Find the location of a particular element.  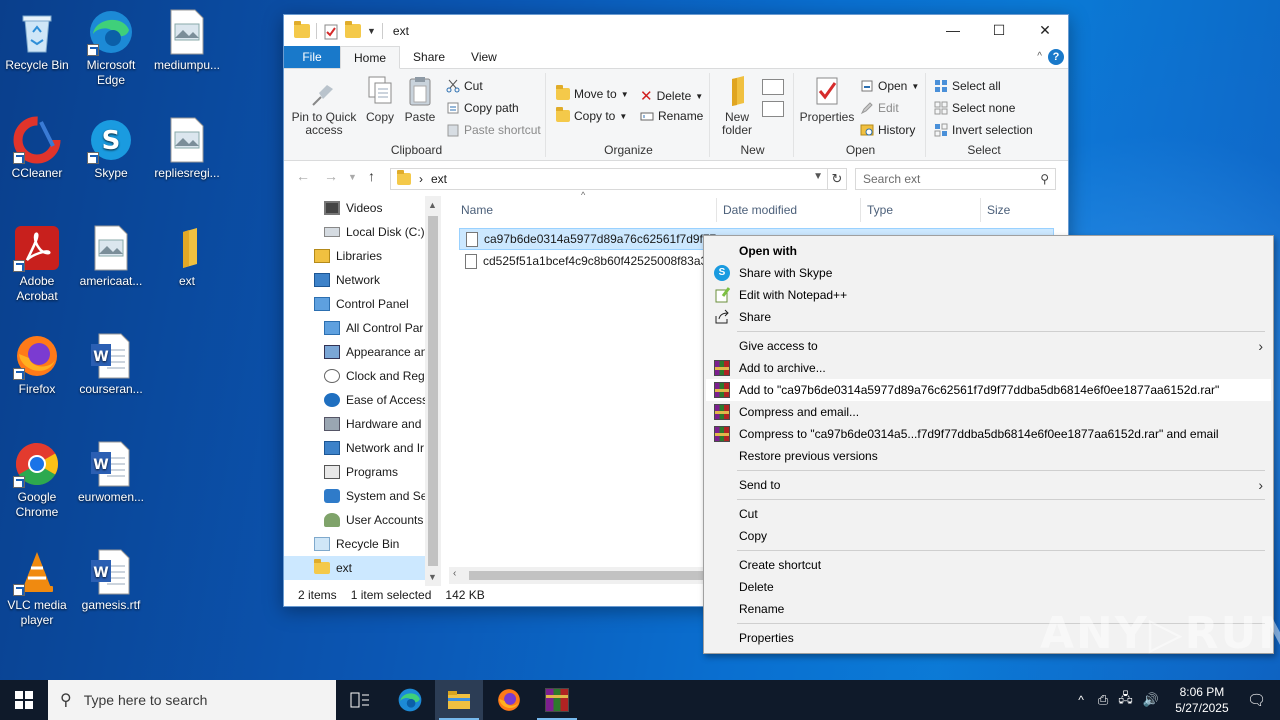

copy-button: Copy is located at coordinates (380, 99).